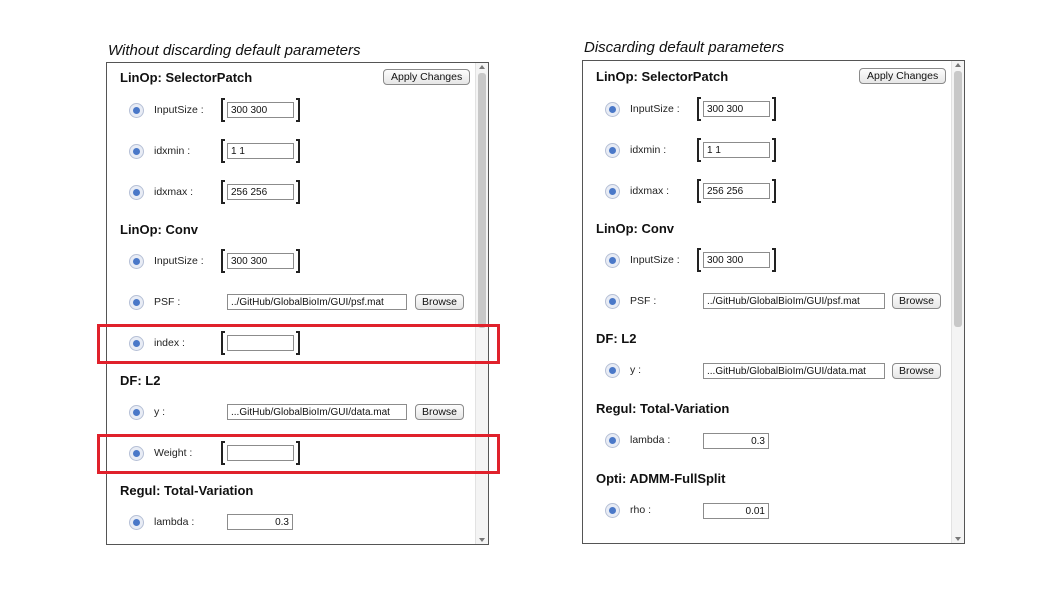  Describe the element at coordinates (298, 344) in the screenshot. I see `highlight-box-index` at that location.